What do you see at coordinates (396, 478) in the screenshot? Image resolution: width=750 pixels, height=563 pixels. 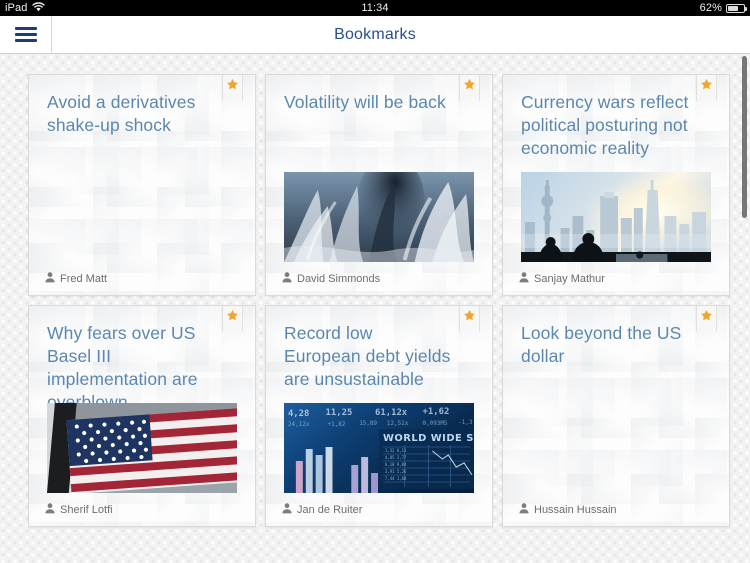 I see `svg-text: 7,44 1,68` at bounding box center [396, 478].